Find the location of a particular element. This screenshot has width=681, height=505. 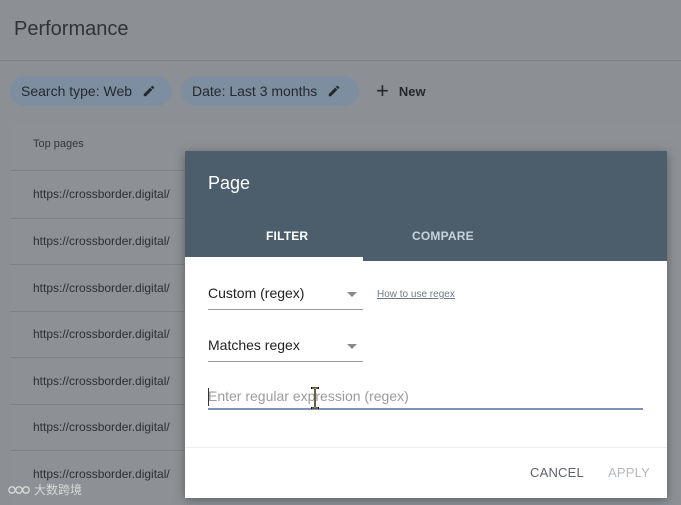

apply-button: APPLY is located at coordinates (629, 472).